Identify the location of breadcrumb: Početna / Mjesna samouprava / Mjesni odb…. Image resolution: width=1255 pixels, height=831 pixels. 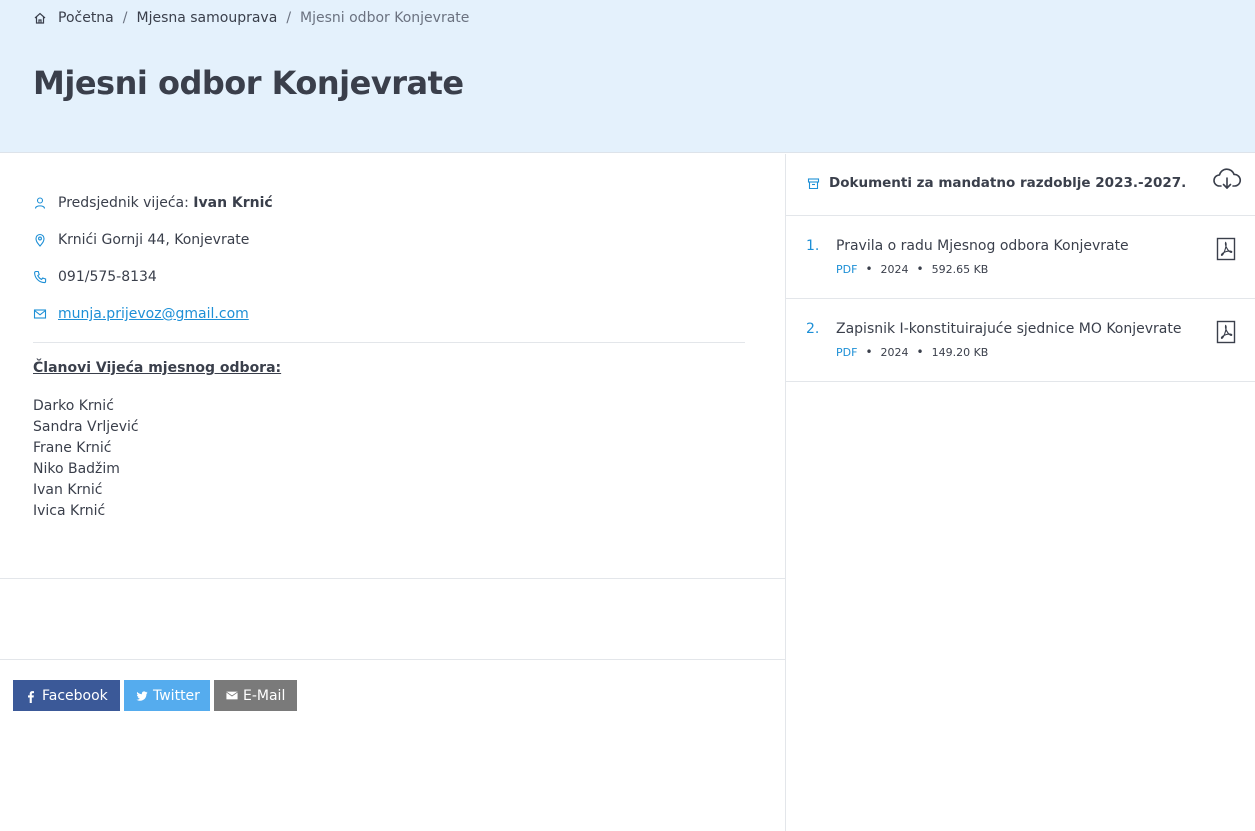
(251, 18).